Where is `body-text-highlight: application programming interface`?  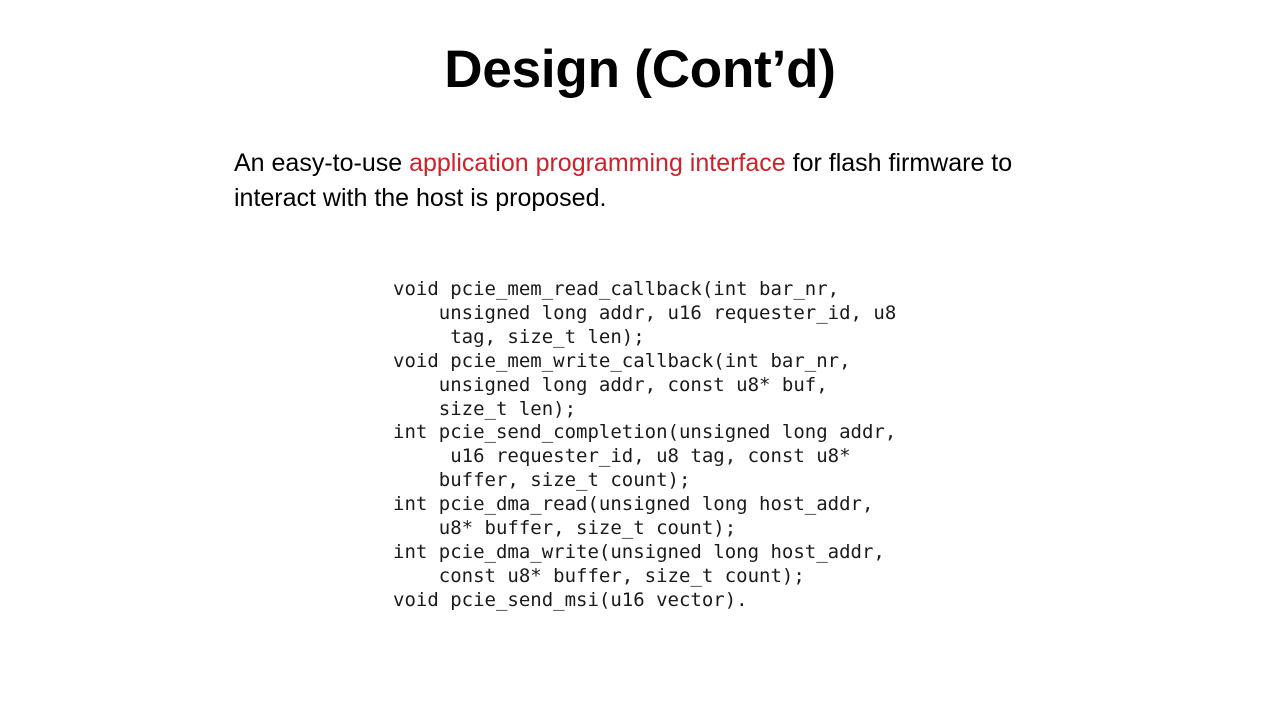 body-text-highlight: application programming interface is located at coordinates (597, 163).